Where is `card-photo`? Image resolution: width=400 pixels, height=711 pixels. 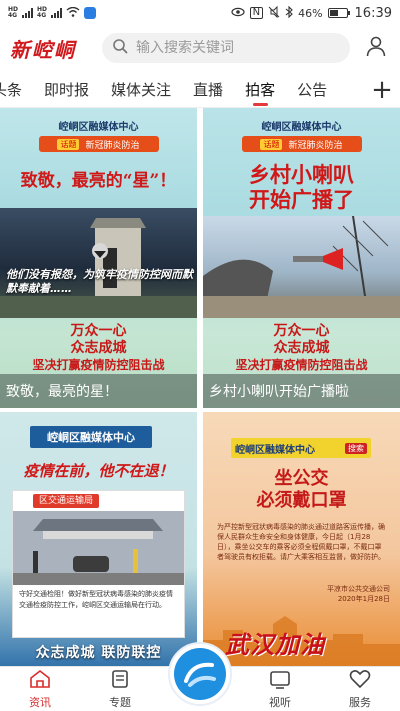
card-photo is located at coordinates (301, 267).